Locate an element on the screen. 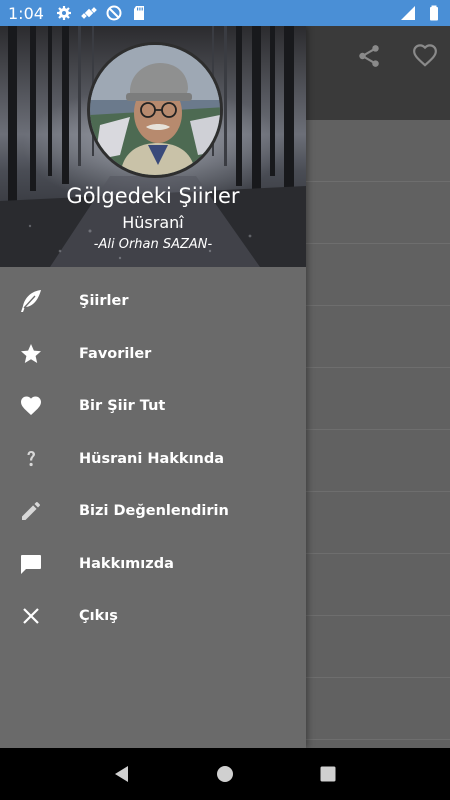  question-icon is located at coordinates (31, 459).